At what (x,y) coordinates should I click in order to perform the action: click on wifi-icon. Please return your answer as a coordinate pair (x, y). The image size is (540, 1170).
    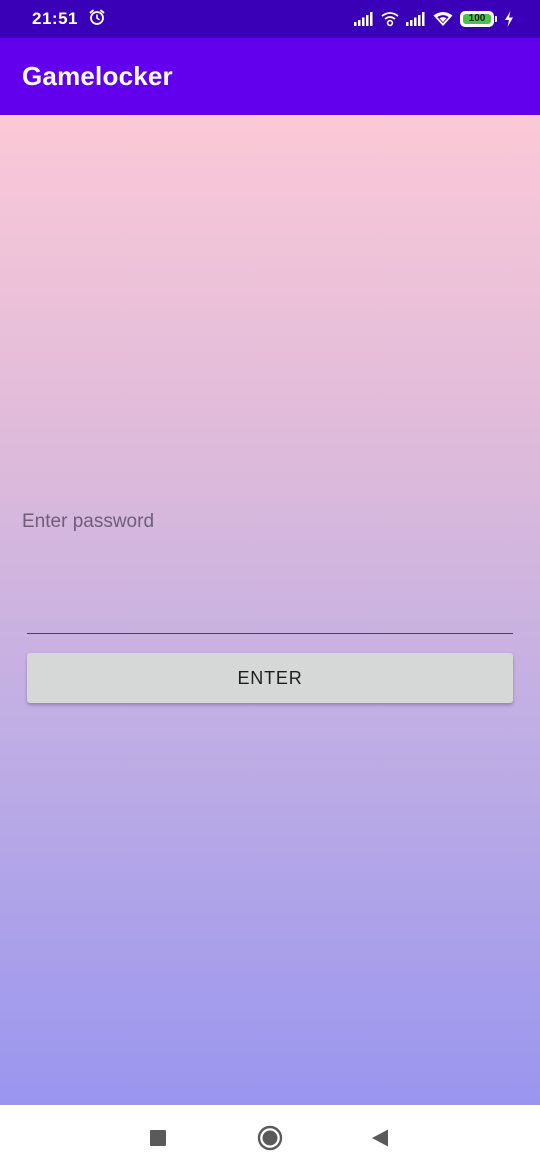
    Looking at the image, I should click on (443, 19).